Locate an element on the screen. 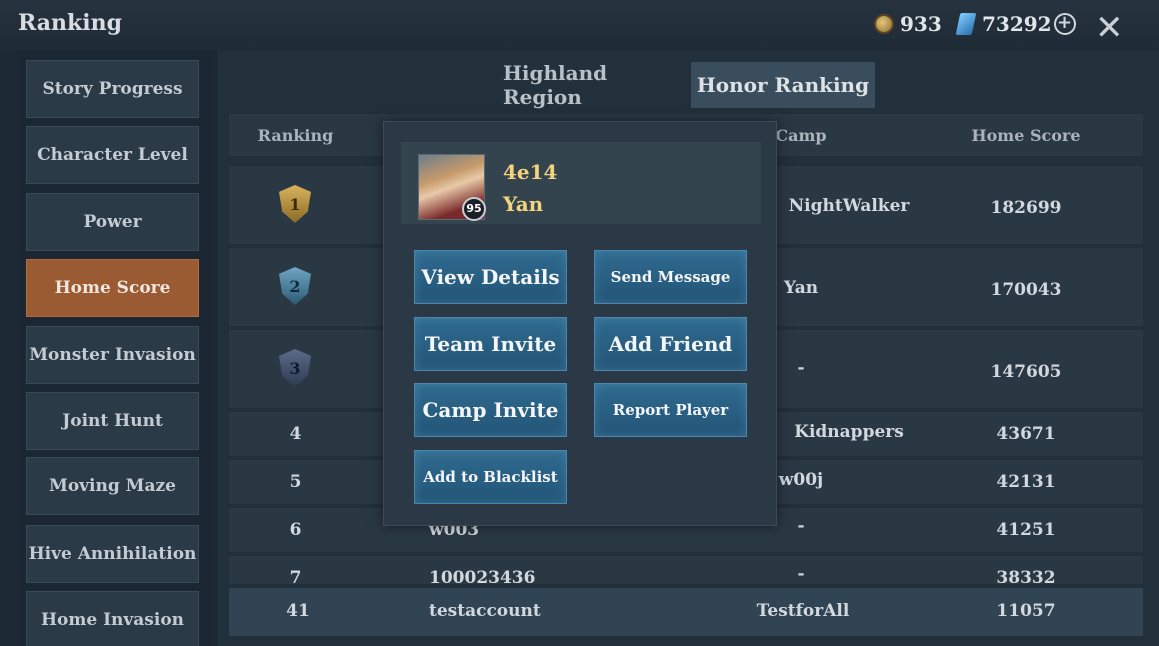  view-details-button: View Details is located at coordinates (490, 277).